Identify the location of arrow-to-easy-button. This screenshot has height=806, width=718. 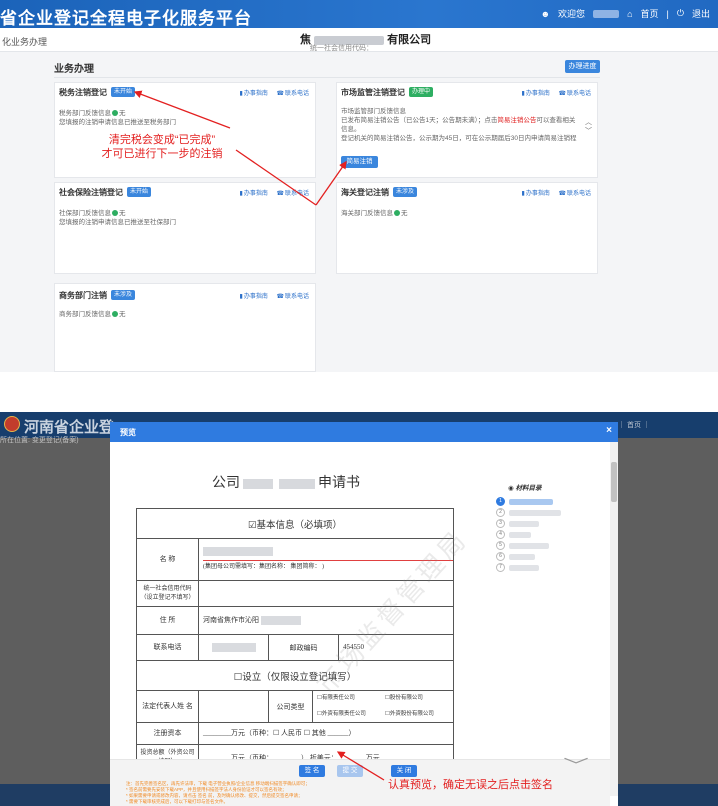
(331, 183).